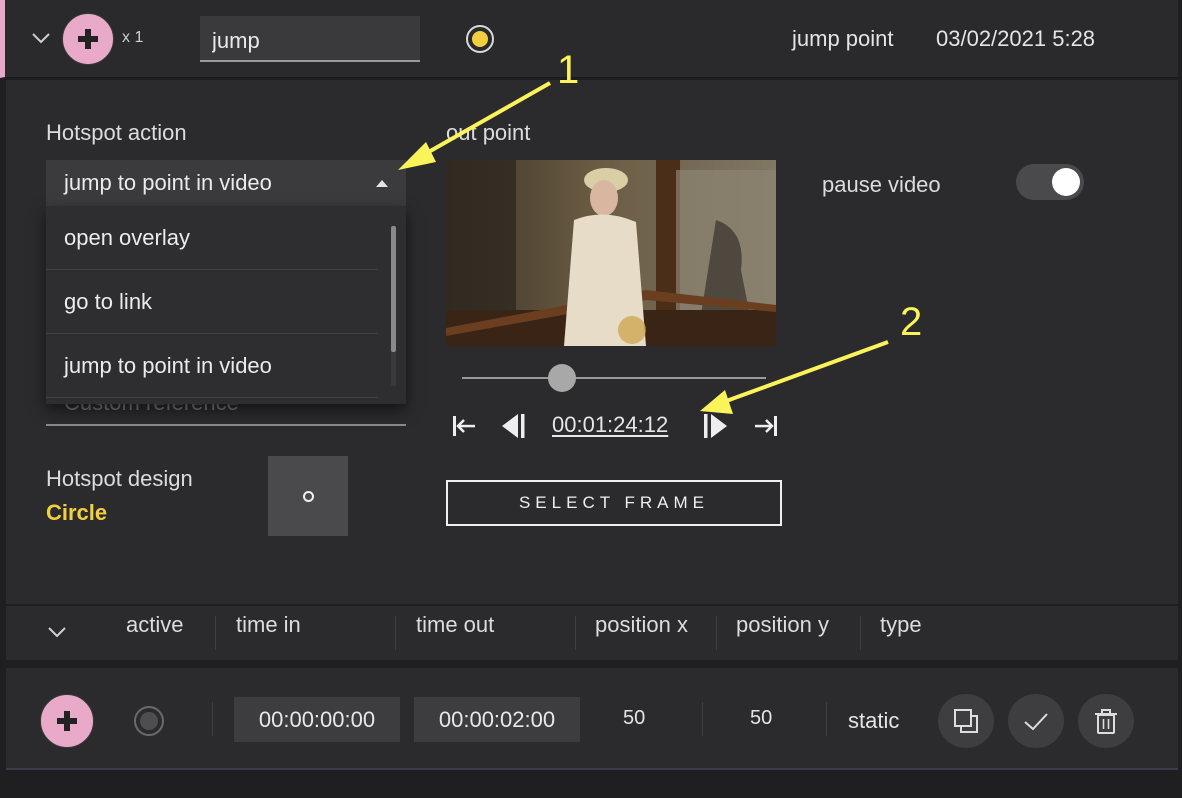 The height and width of the screenshot is (798, 1182). I want to click on annotation-number-2: 2, so click(911, 322).